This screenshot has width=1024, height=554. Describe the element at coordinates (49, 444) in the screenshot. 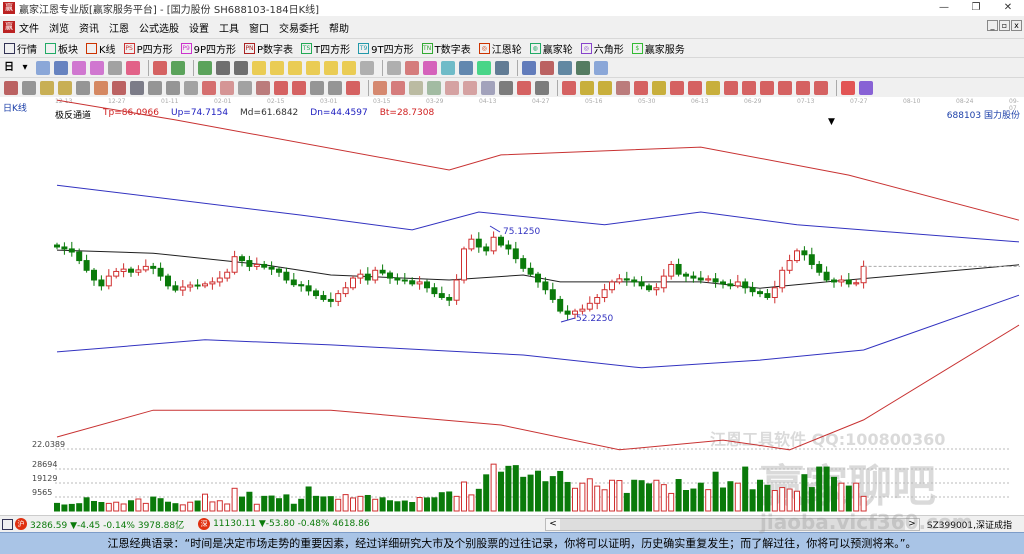

I see `volume-tick: 22.0389` at that location.